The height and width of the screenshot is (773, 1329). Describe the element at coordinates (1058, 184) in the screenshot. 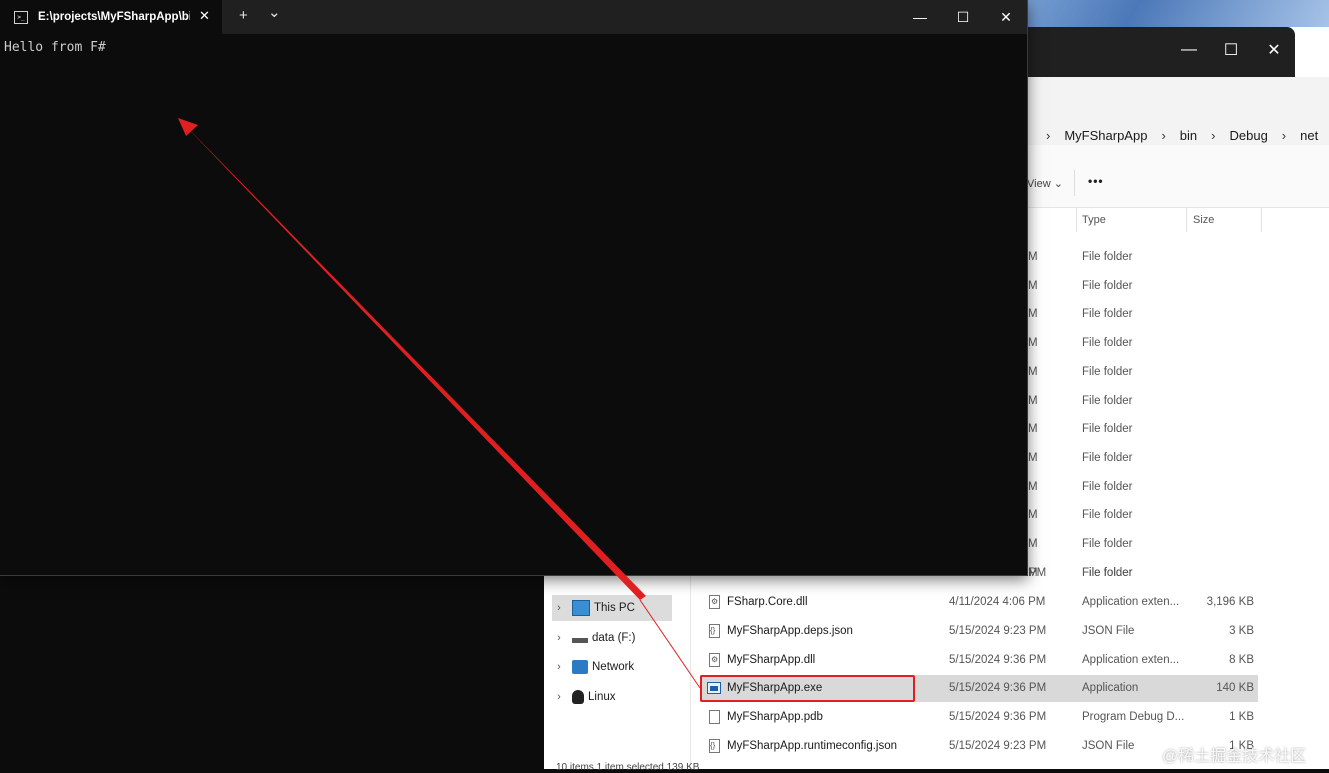

I see `chevron-down-icon: ⌄` at that location.